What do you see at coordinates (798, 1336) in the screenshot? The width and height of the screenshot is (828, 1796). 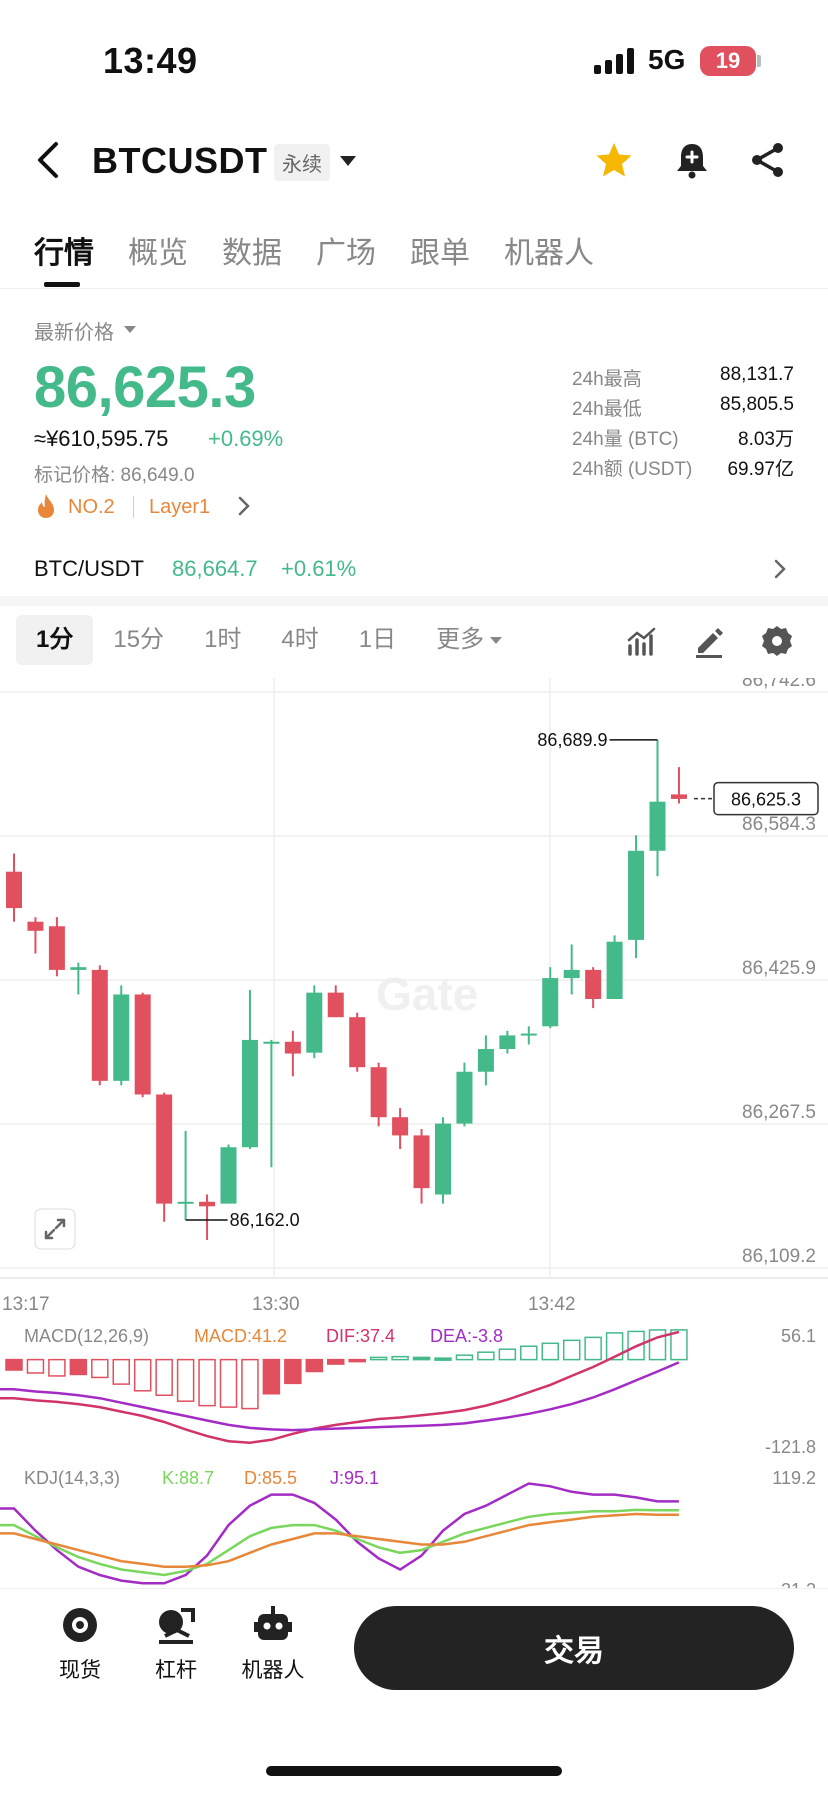 I see `macd-axis-top: 56.1` at bounding box center [798, 1336].